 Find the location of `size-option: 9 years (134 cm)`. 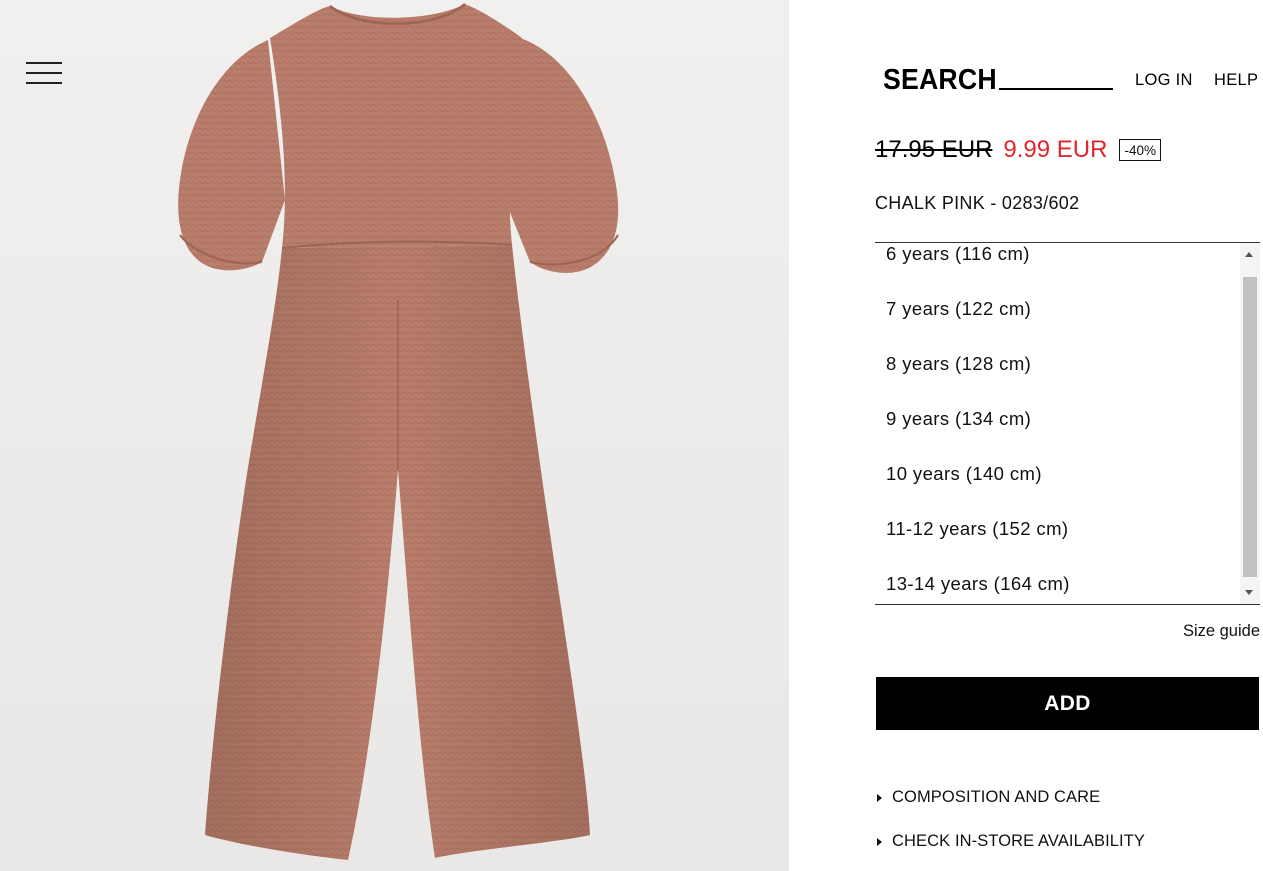

size-option: 9 years (134 cm) is located at coordinates (958, 419).